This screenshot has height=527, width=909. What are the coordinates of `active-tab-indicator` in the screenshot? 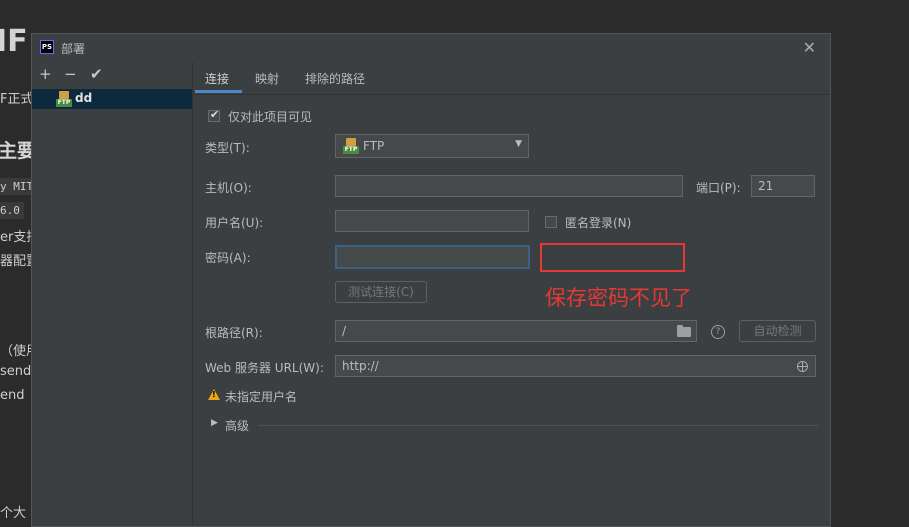 It's located at (218, 91).